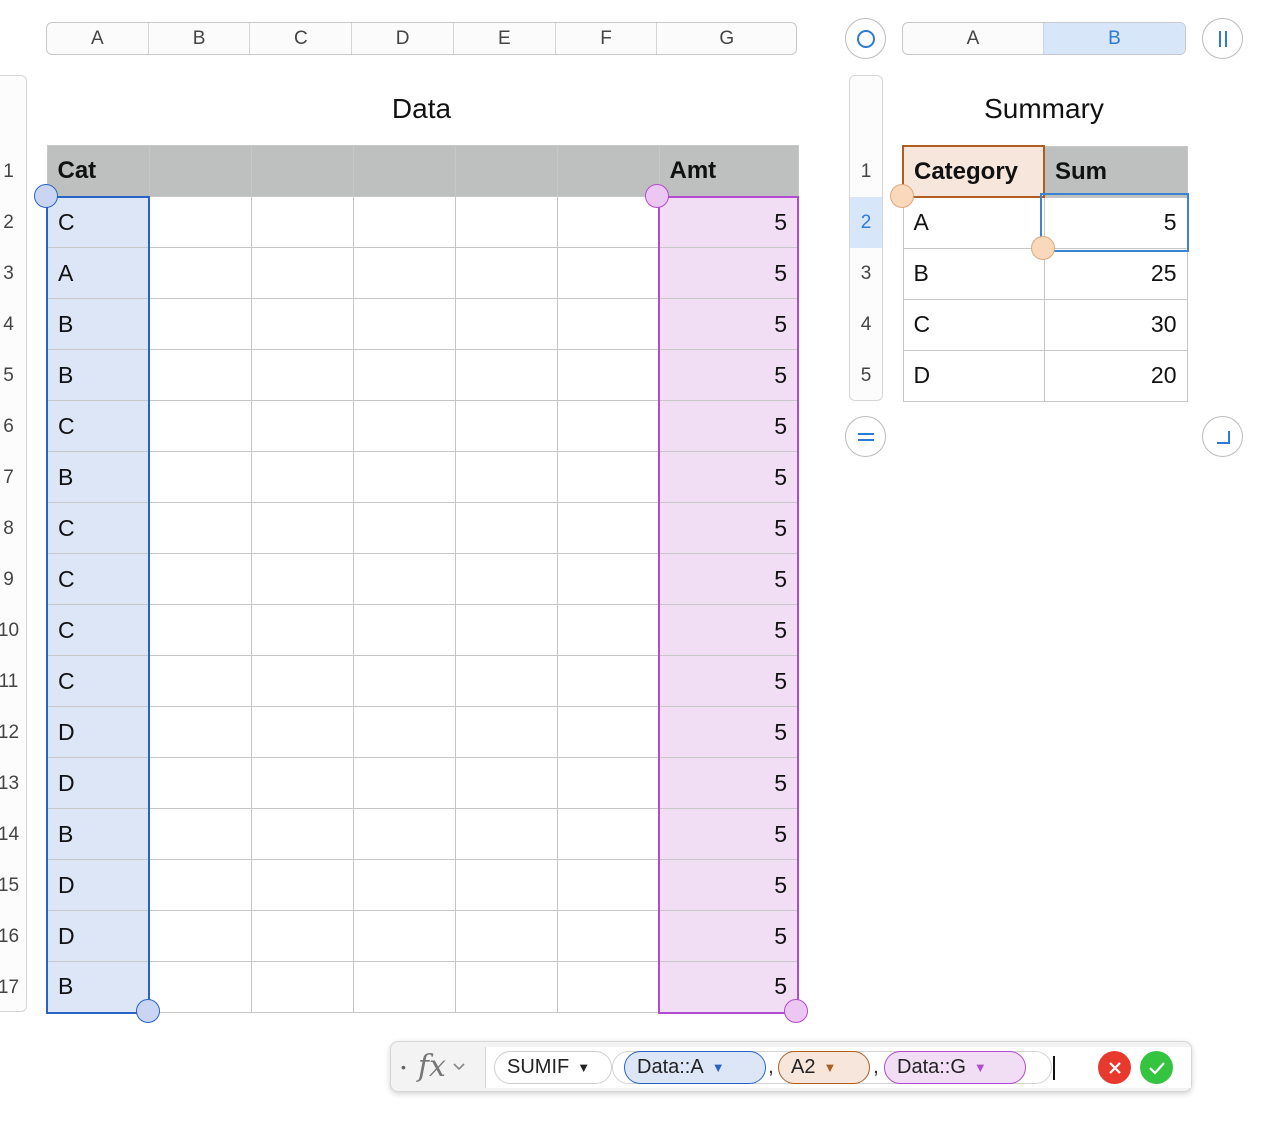 The width and height of the screenshot is (1264, 1138). Describe the element at coordinates (695, 1067) in the screenshot. I see `arg-token-range-a: Data::A ▼` at that location.